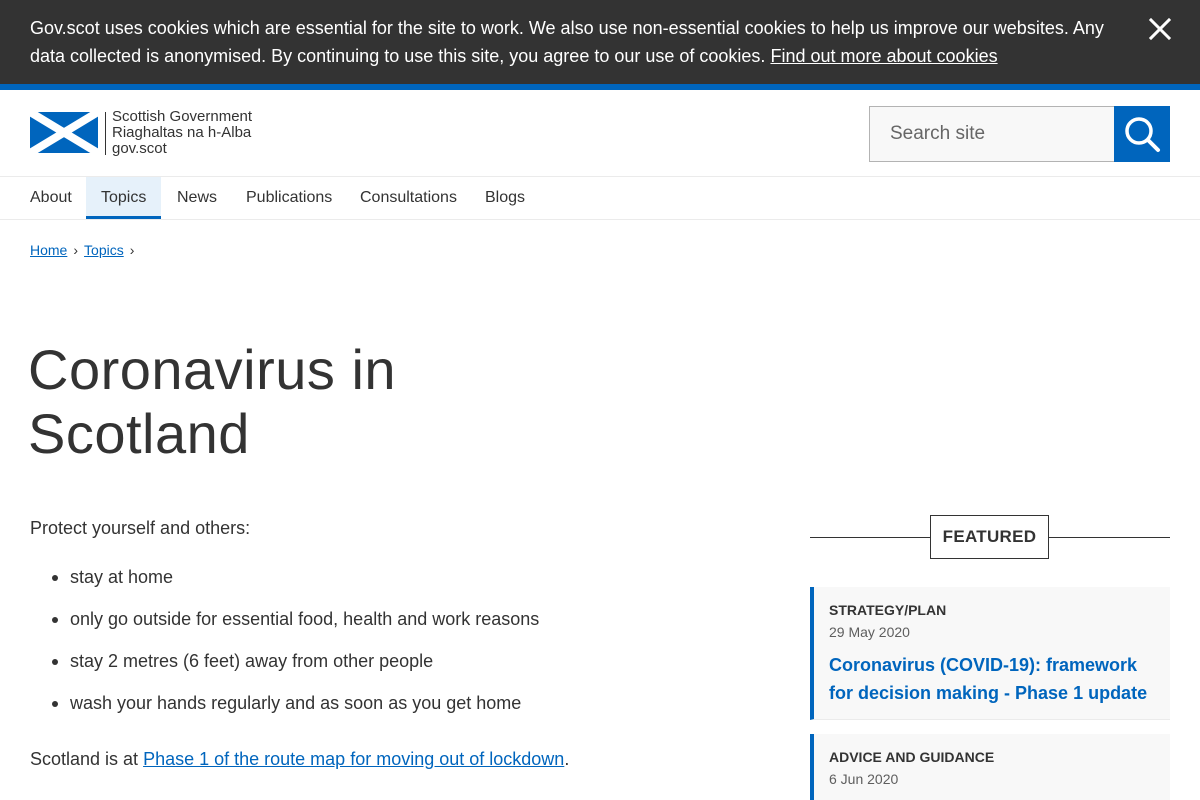  Describe the element at coordinates (182, 116) in the screenshot. I see `logo-line-1: Scottish Government` at that location.